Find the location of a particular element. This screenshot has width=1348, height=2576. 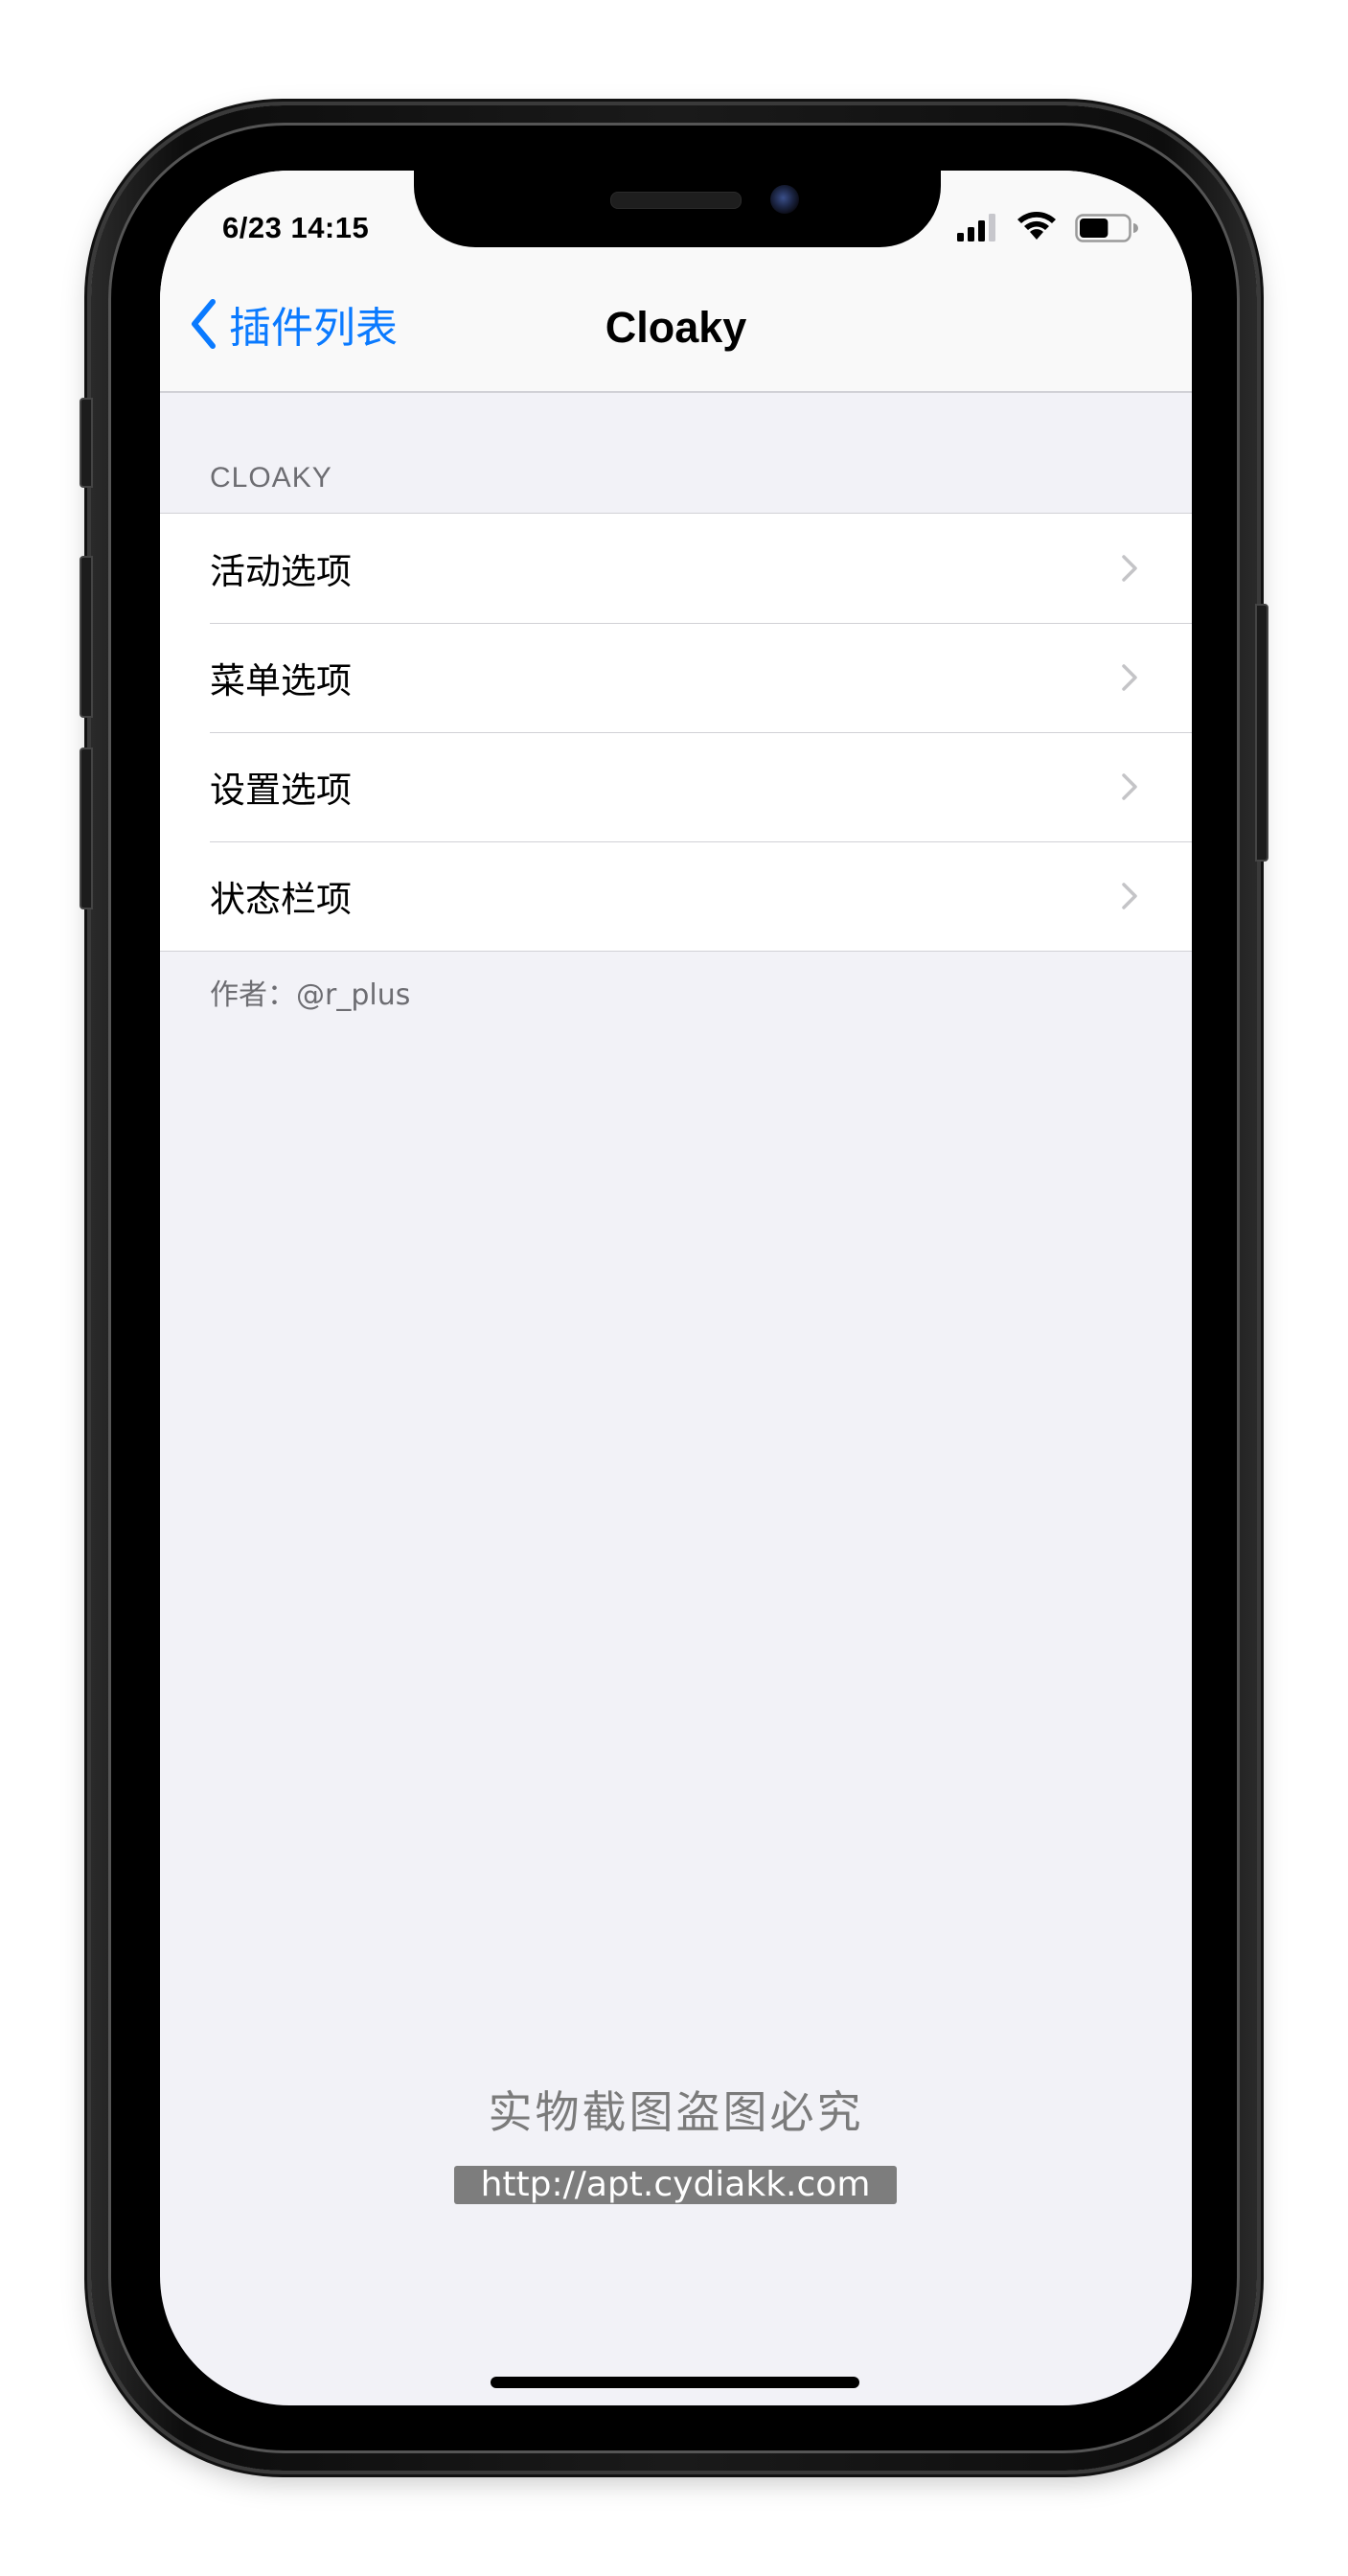

list-item-label: 状态栏项 is located at coordinates (281, 899).